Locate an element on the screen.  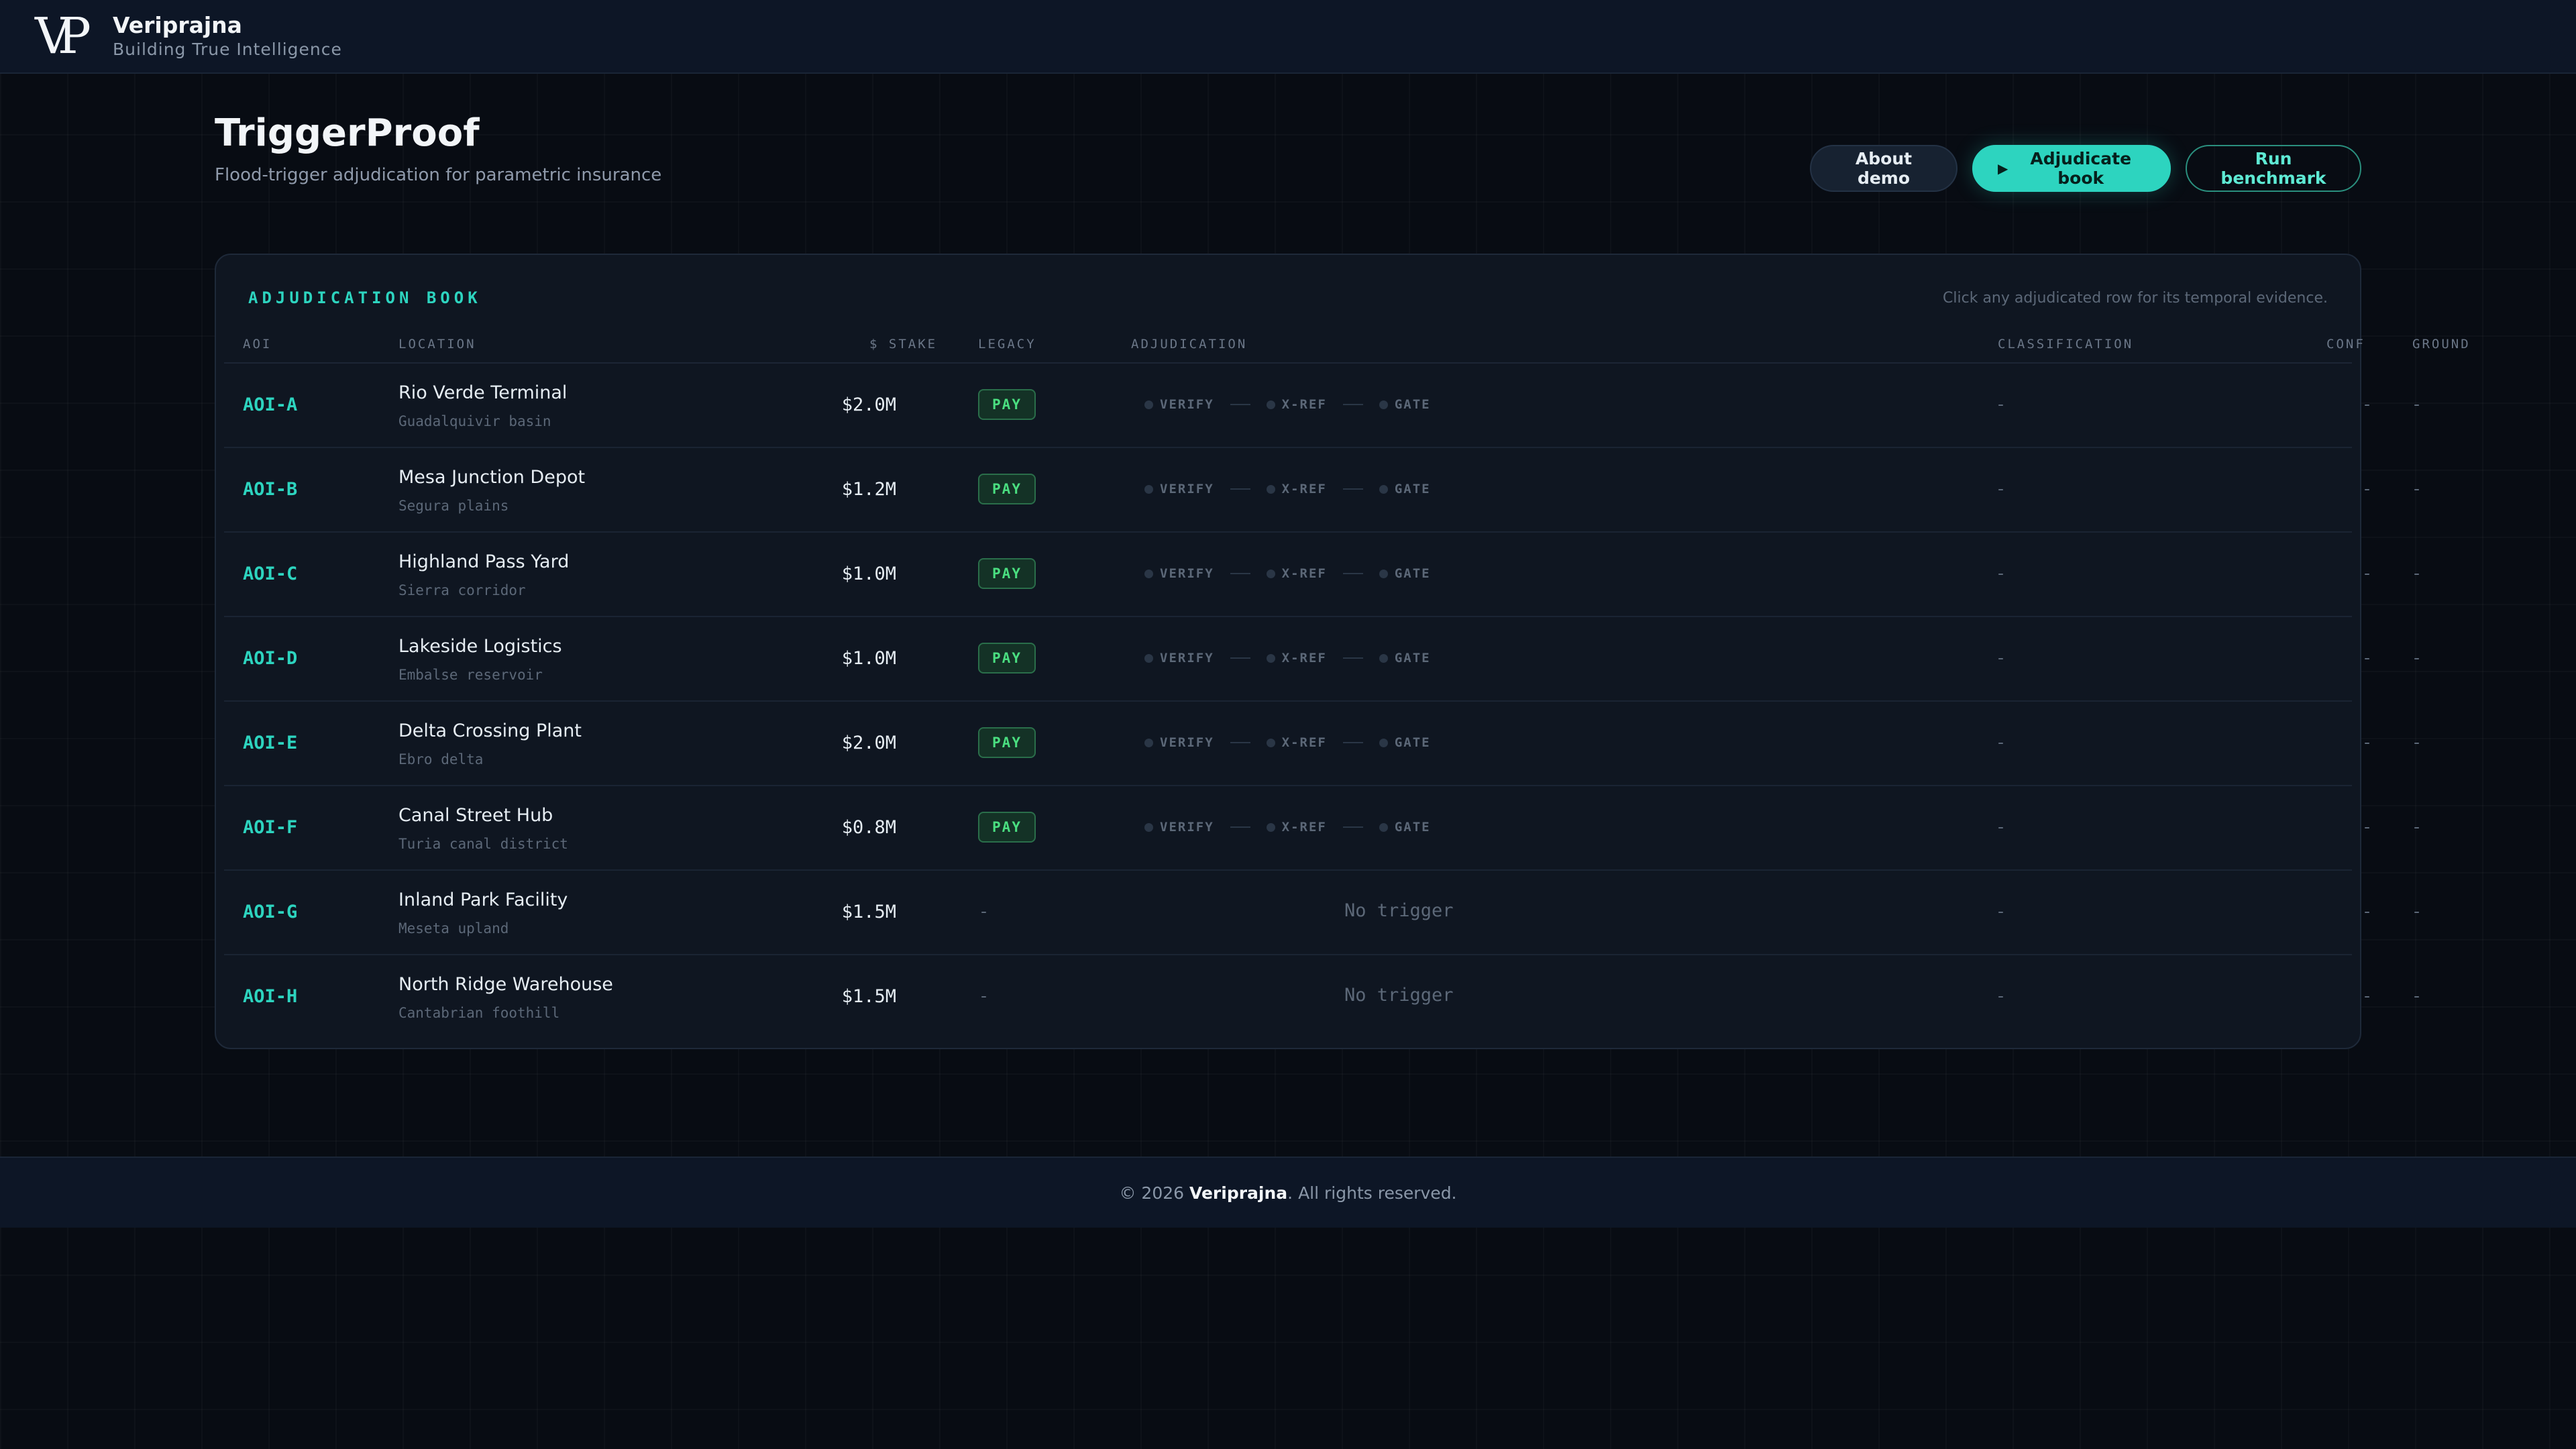
column-header-aoi: AOI is located at coordinates (257, 344).